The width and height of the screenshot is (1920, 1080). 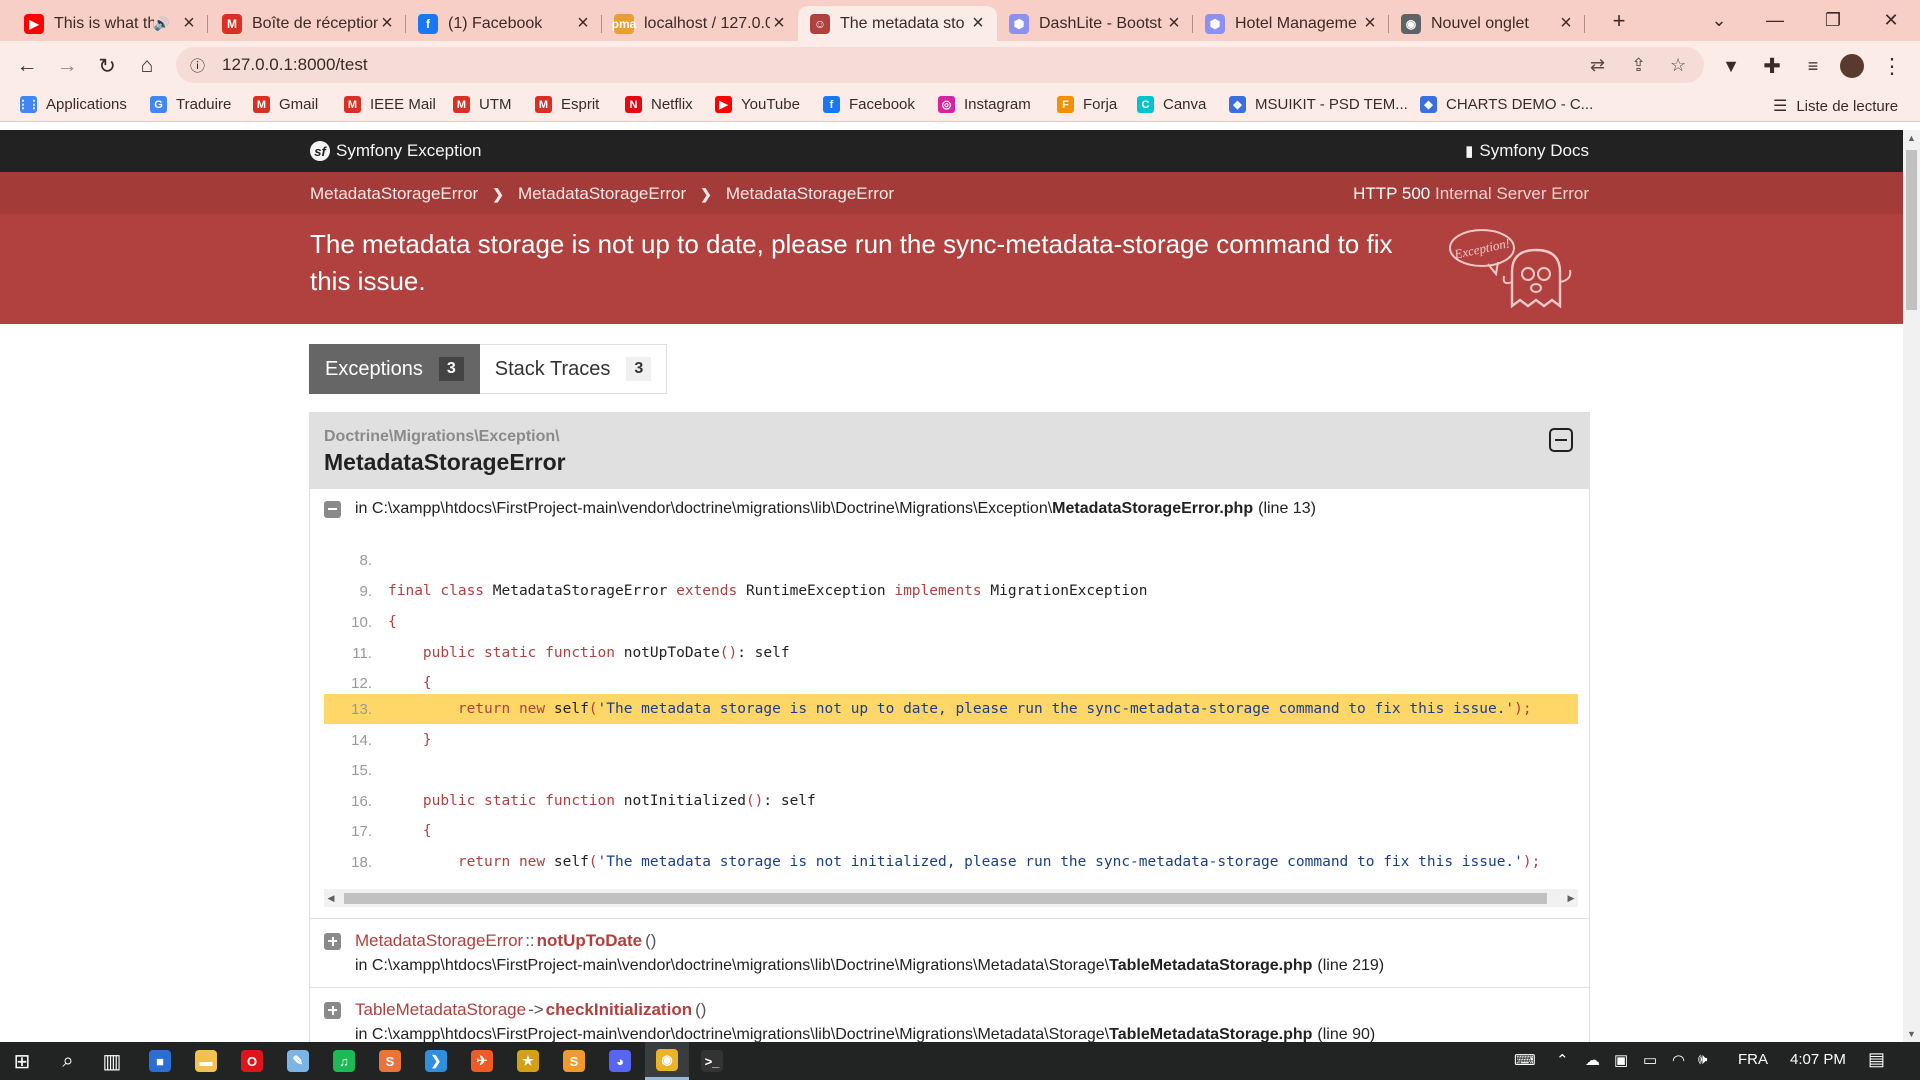 What do you see at coordinates (1621, 1060) in the screenshot?
I see `display-icon: ▣` at bounding box center [1621, 1060].